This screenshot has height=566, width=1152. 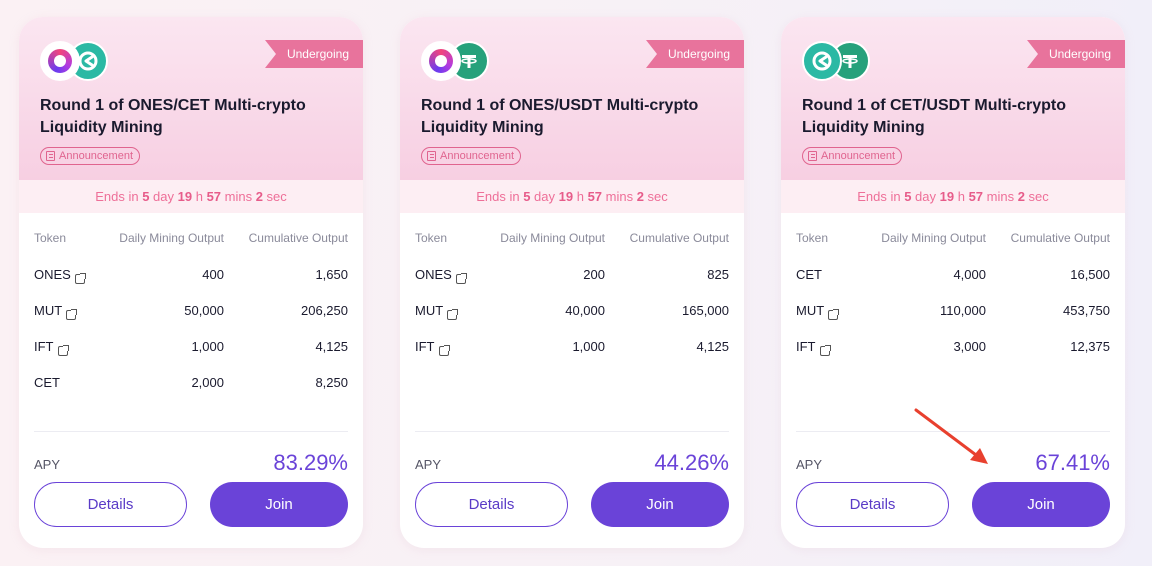 I want to click on token-cell: CET, so click(x=809, y=274).